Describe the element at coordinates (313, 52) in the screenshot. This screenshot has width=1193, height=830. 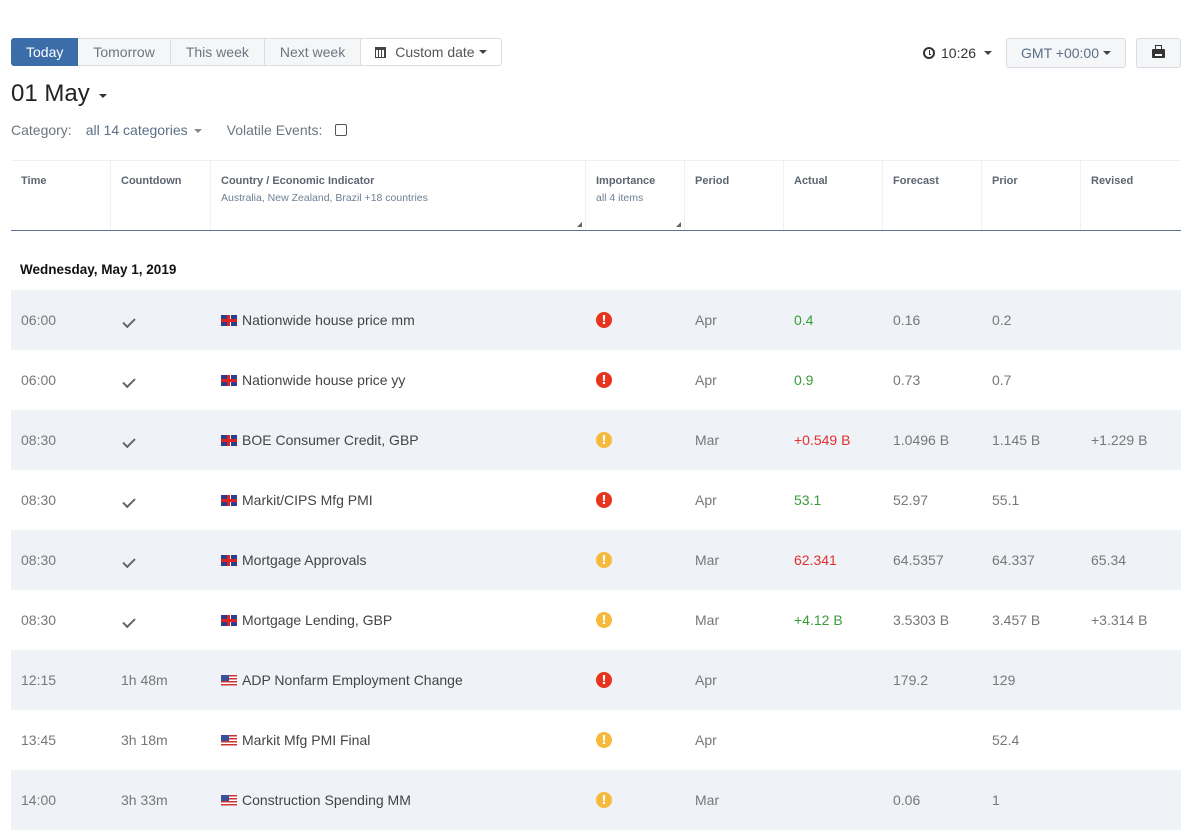
I see `tab-next-week: Next week` at that location.